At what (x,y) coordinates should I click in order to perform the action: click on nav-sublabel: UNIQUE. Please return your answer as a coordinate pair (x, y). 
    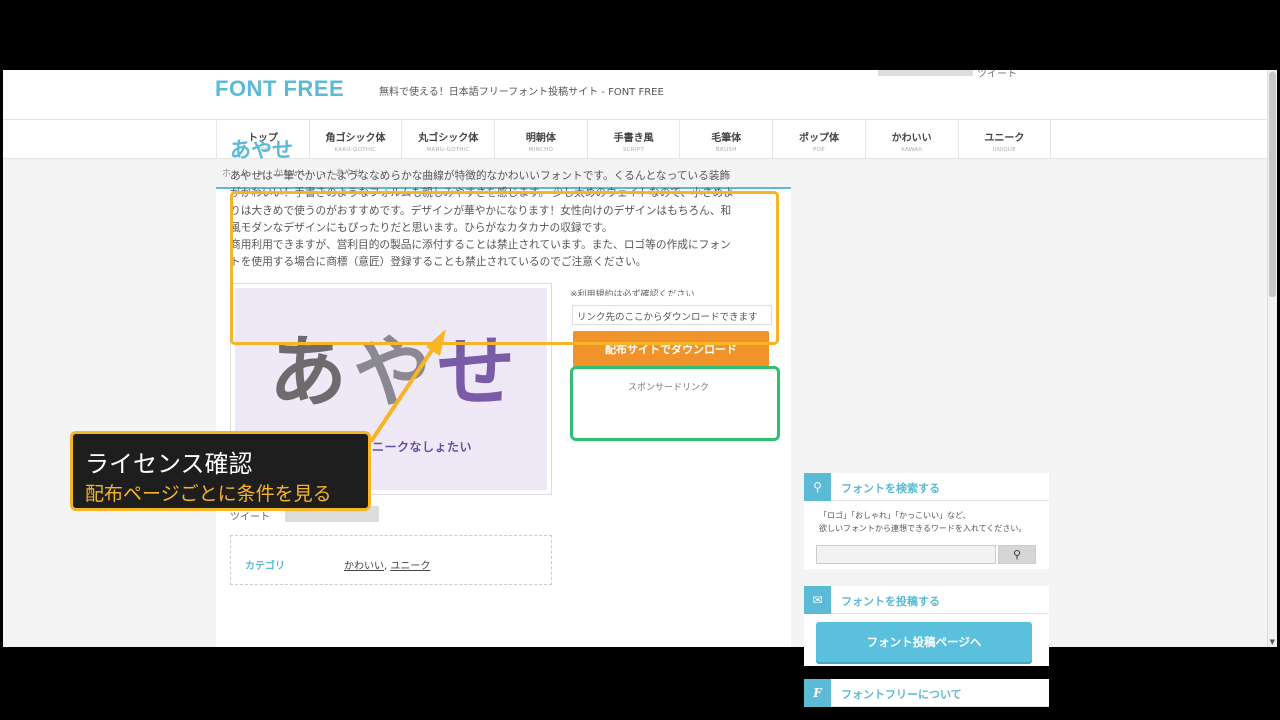
    Looking at the image, I should click on (1004, 150).